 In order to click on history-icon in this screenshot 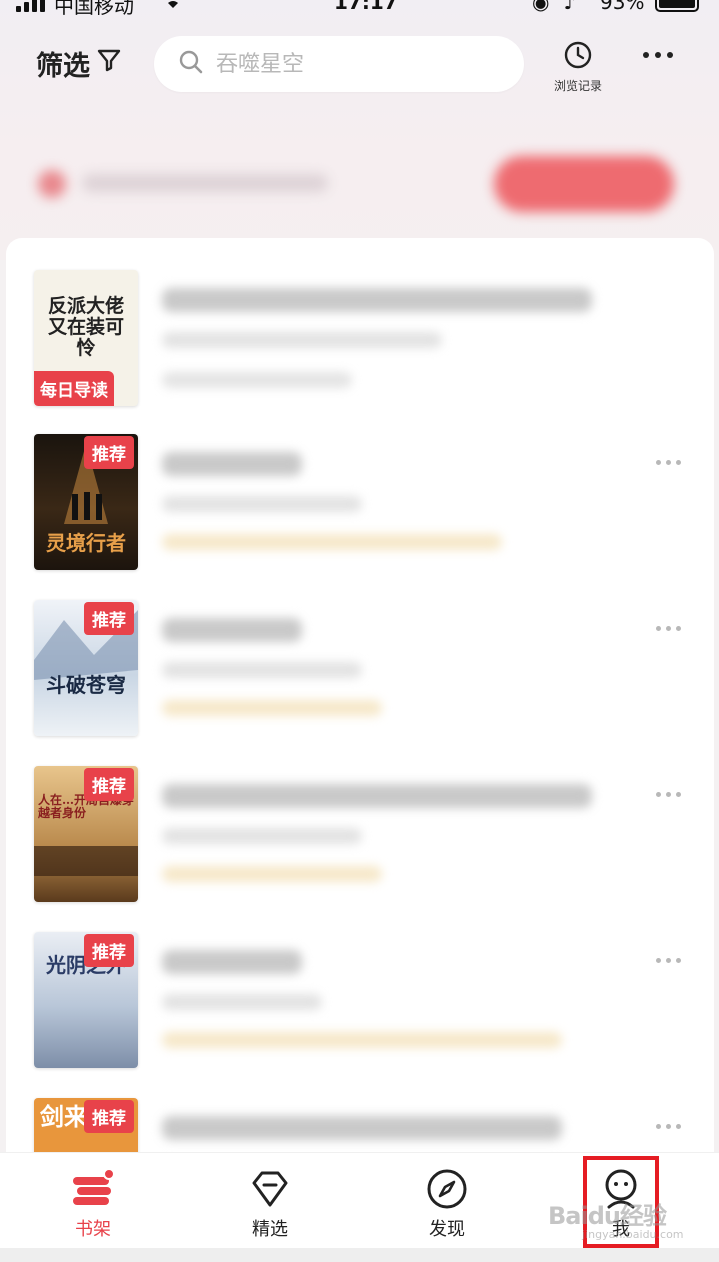, I will do `click(578, 57)`.